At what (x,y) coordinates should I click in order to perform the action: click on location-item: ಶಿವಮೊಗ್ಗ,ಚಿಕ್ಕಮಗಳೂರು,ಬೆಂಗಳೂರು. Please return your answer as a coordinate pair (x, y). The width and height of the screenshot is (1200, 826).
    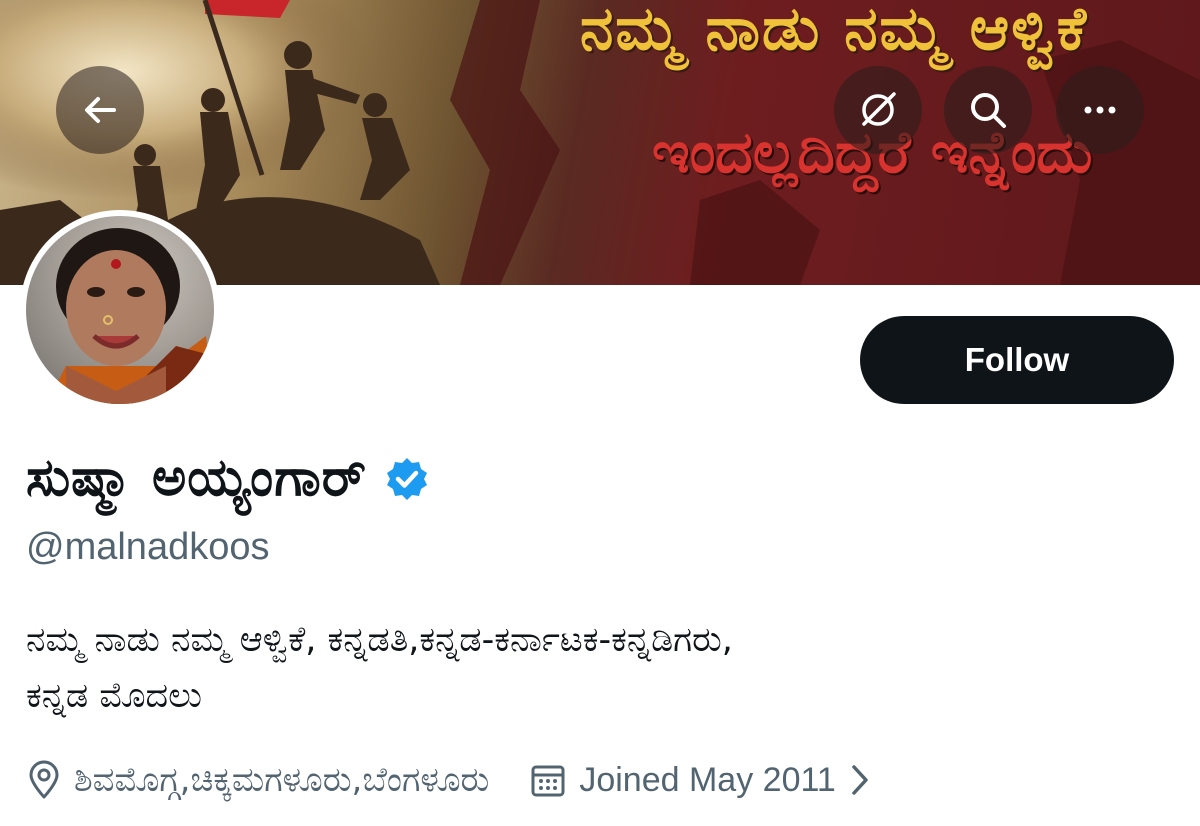
    Looking at the image, I should click on (257, 780).